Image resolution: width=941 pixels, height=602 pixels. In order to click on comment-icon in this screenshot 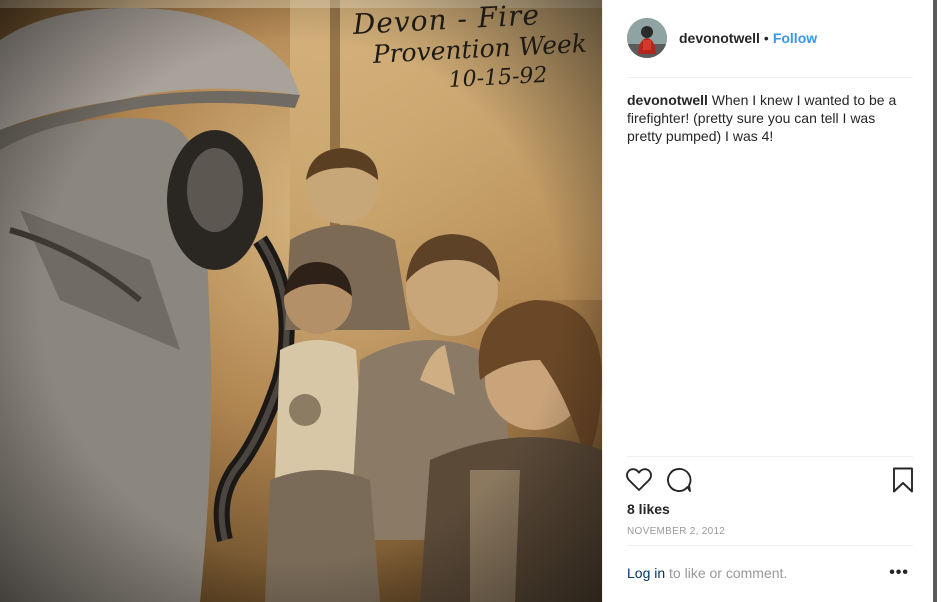, I will do `click(679, 480)`.